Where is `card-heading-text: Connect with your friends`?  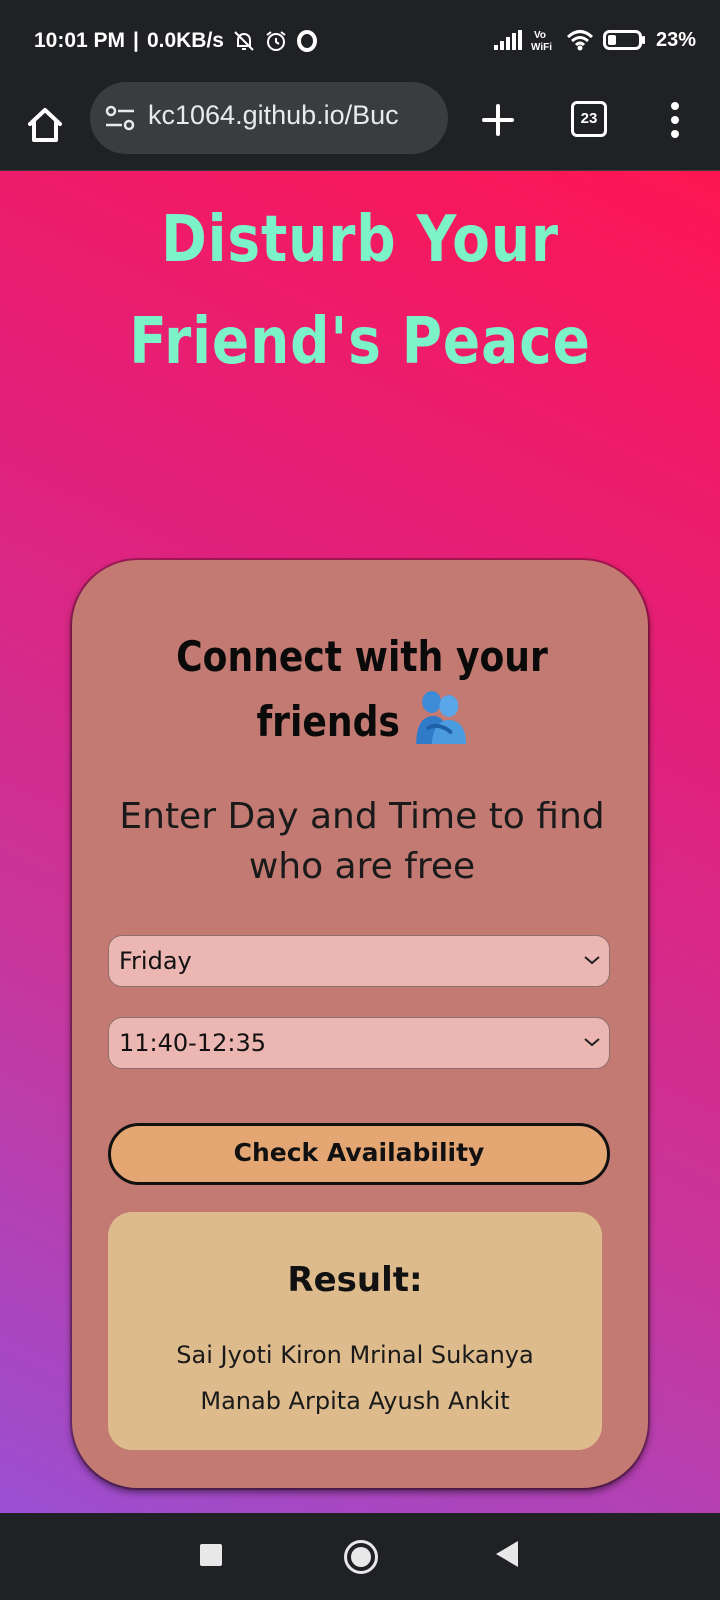 card-heading-text: Connect with your friends is located at coordinates (362, 689).